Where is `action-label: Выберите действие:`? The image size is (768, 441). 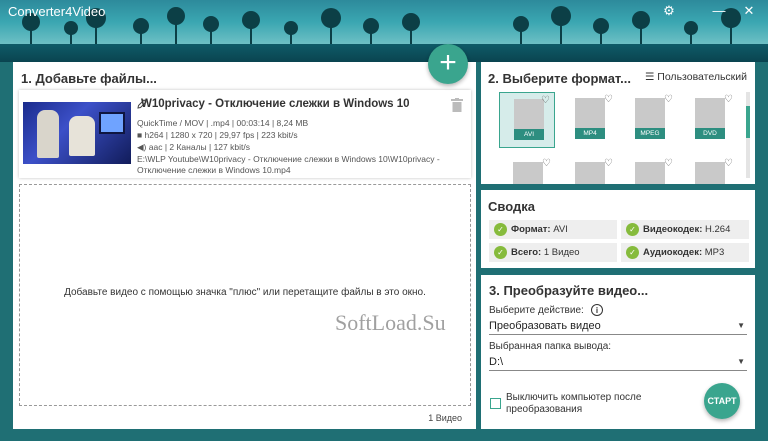
action-label: Выберите действие: is located at coordinates (536, 310).